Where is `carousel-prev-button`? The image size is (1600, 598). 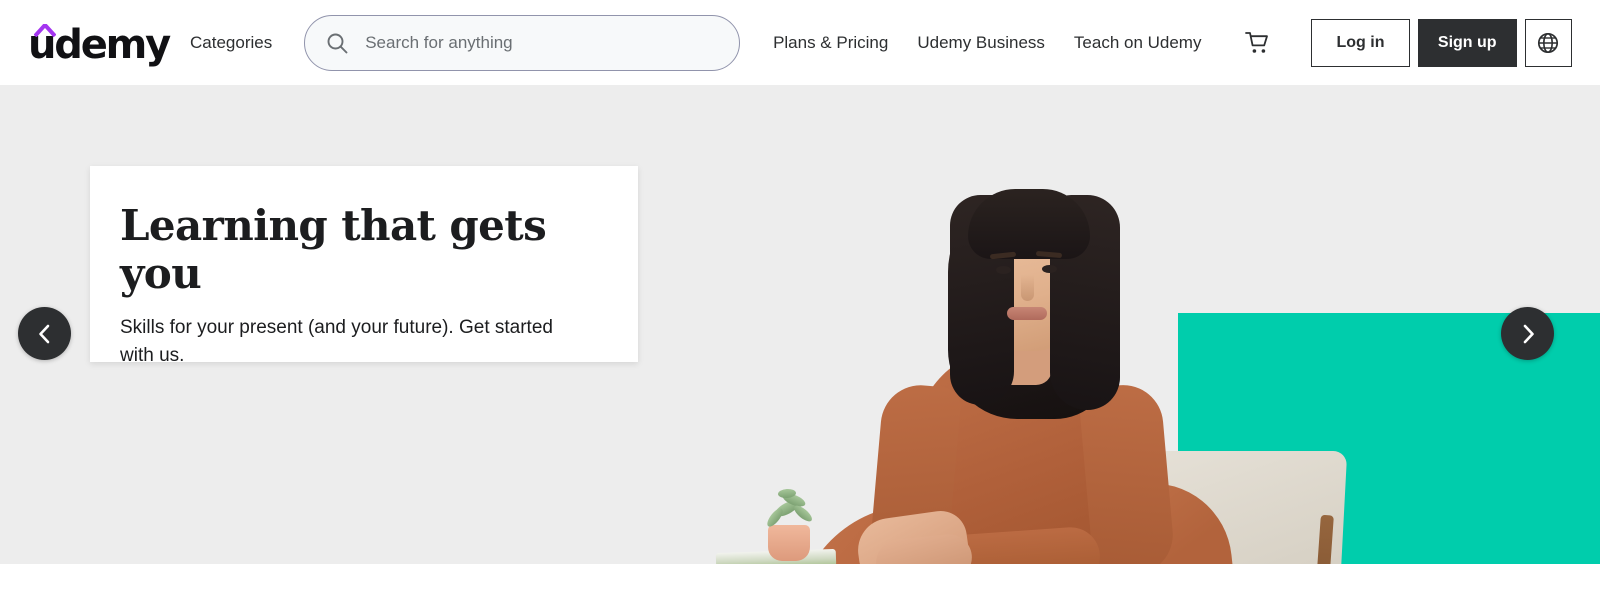 carousel-prev-button is located at coordinates (44, 333).